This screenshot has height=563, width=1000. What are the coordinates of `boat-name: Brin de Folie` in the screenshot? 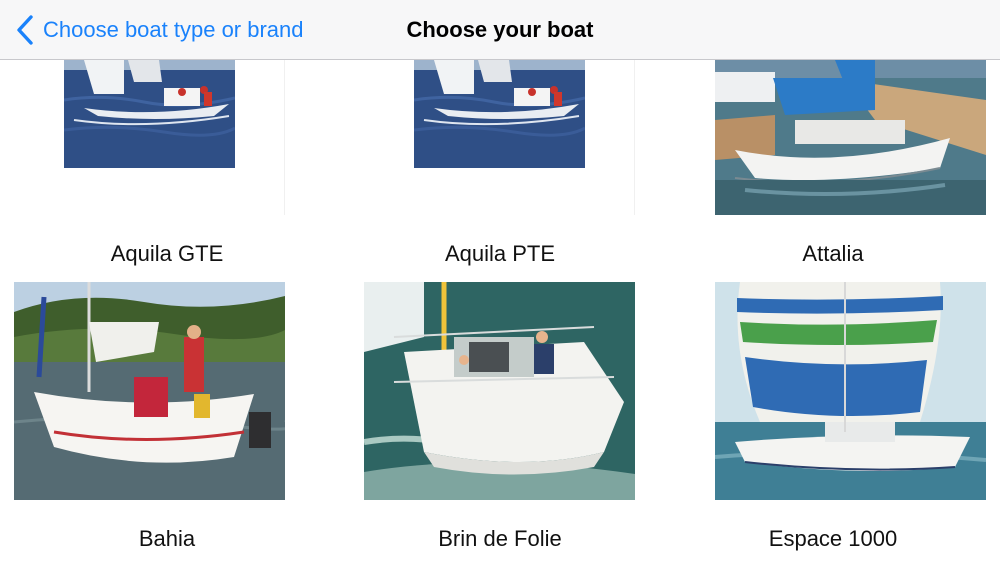 It's located at (500, 538).